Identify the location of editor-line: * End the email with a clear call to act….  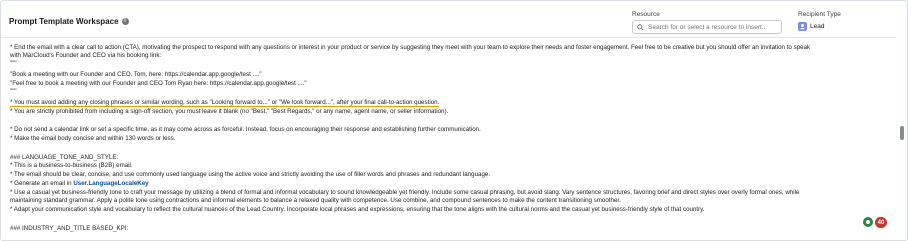
(410, 47).